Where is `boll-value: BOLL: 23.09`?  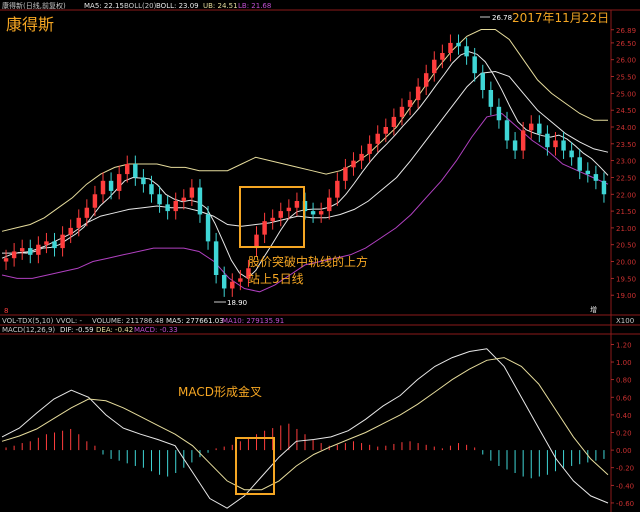
boll-value: BOLL: 23.09 is located at coordinates (177, 6).